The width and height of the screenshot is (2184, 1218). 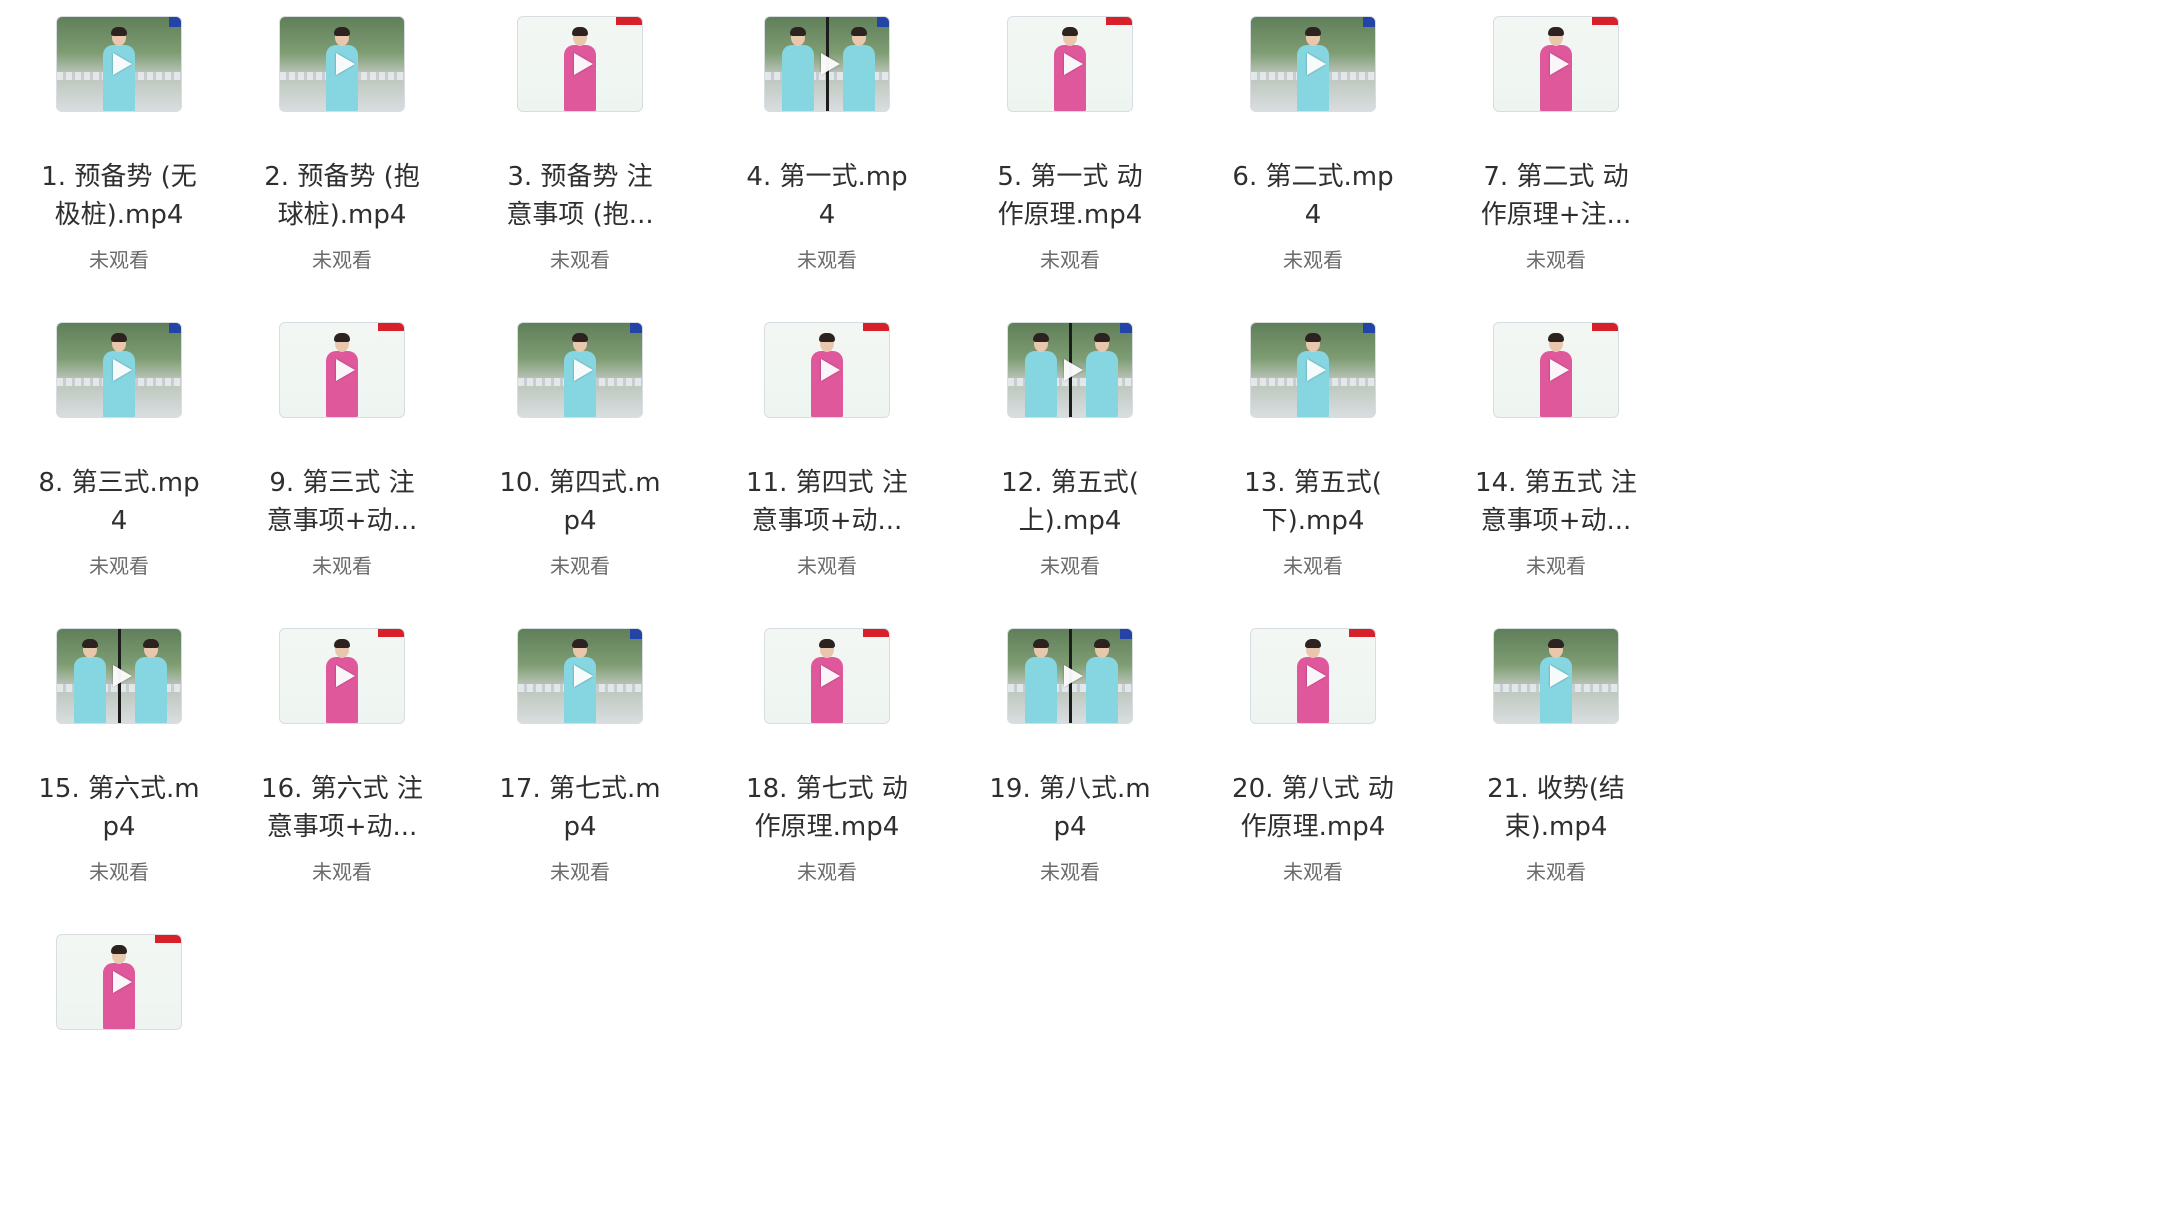 What do you see at coordinates (1556, 762) in the screenshot?
I see `video-tile: 21. 收势(结 束).mp4 未观看` at bounding box center [1556, 762].